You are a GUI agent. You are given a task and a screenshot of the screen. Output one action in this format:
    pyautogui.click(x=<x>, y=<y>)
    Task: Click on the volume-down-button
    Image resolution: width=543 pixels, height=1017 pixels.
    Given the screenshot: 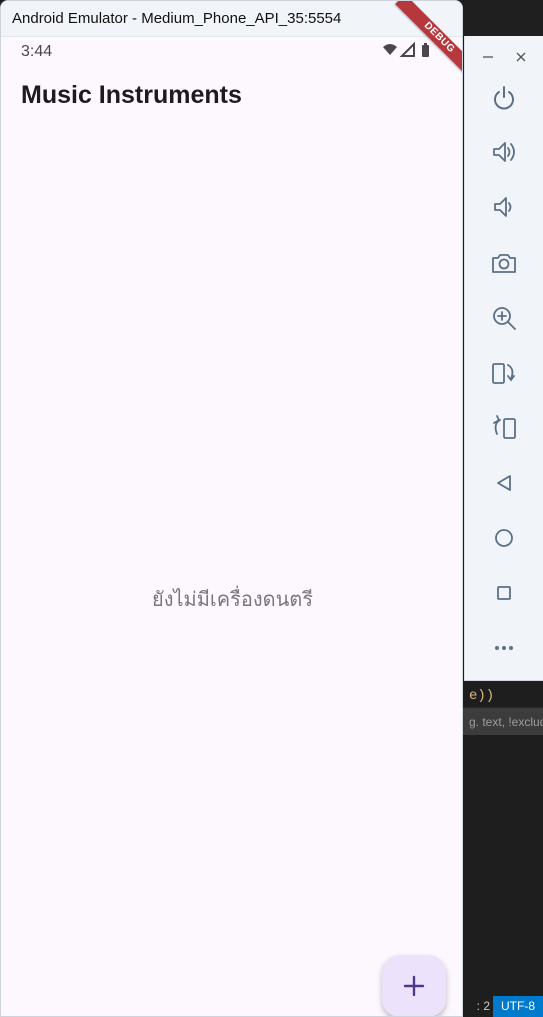 What is the action you would take?
    pyautogui.click(x=504, y=207)
    